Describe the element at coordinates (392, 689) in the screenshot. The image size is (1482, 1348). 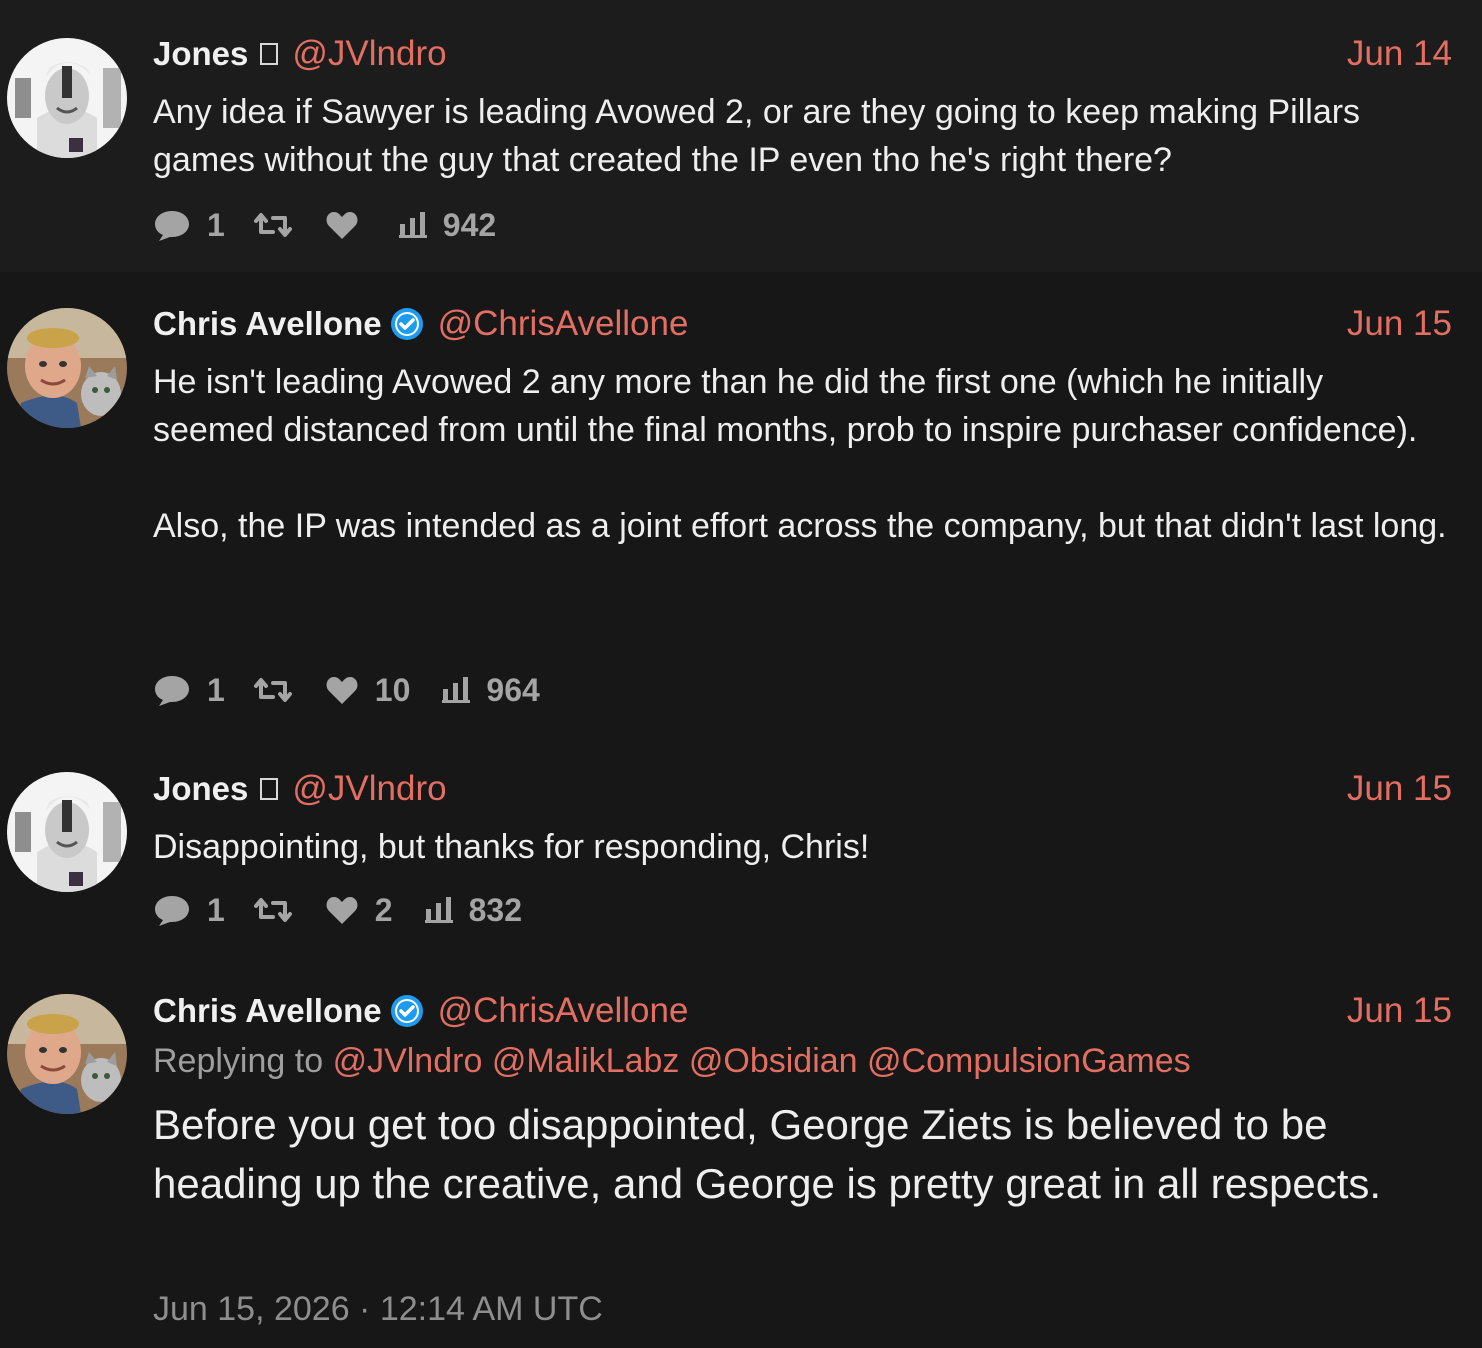
I see `like-count: 10` at that location.